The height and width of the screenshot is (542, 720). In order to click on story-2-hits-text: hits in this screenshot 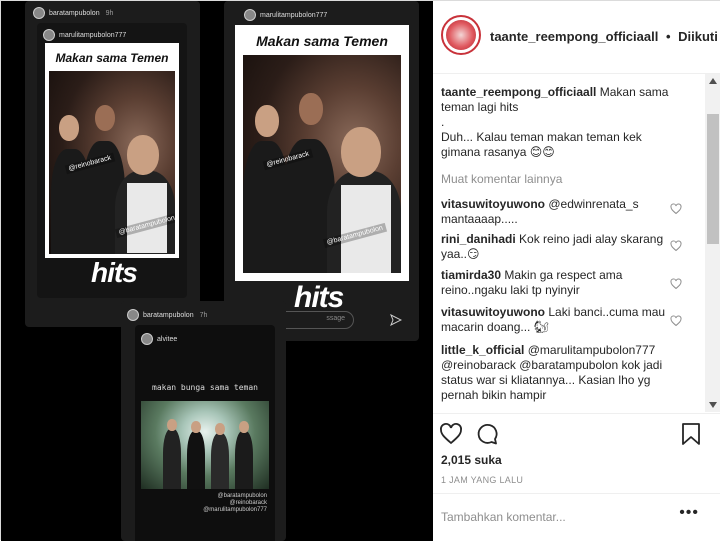, I will do `click(319, 297)`.